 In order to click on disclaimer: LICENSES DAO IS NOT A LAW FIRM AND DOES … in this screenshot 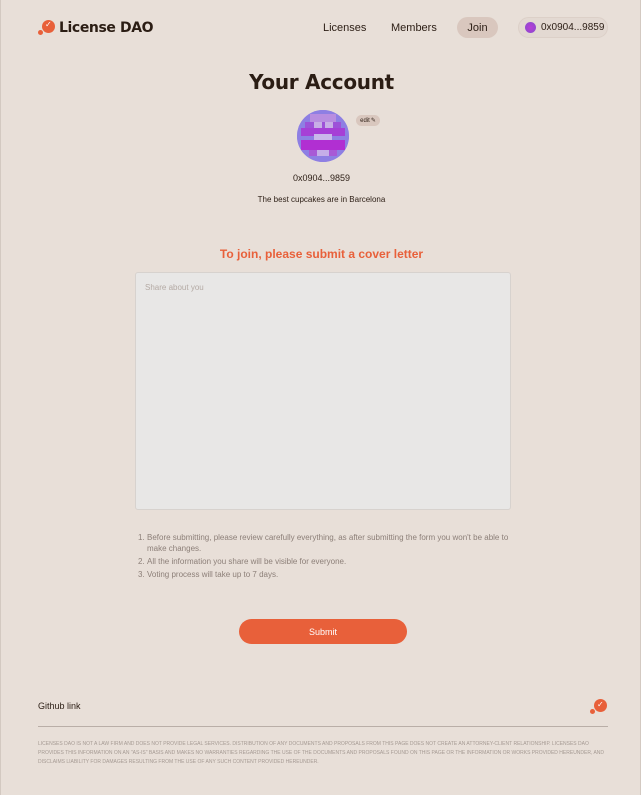, I will do `click(321, 753)`.